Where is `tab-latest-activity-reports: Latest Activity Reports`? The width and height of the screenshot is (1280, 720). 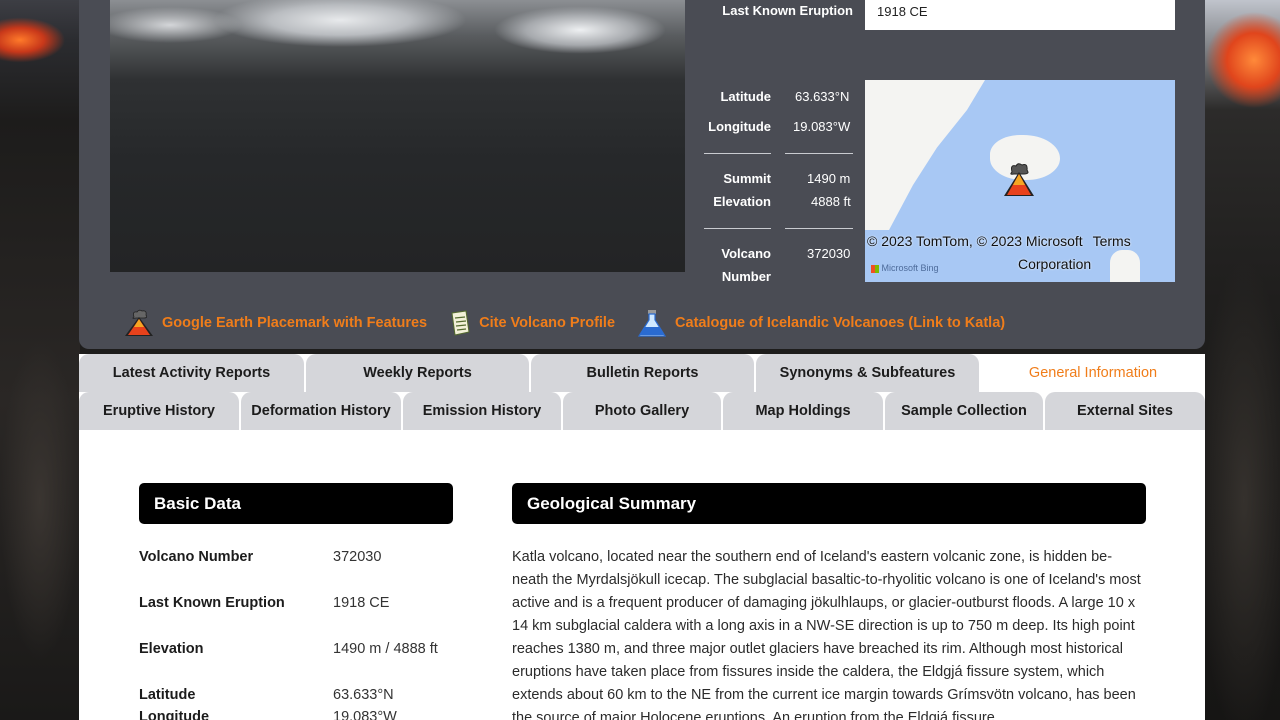 tab-latest-activity-reports: Latest Activity Reports is located at coordinates (191, 373).